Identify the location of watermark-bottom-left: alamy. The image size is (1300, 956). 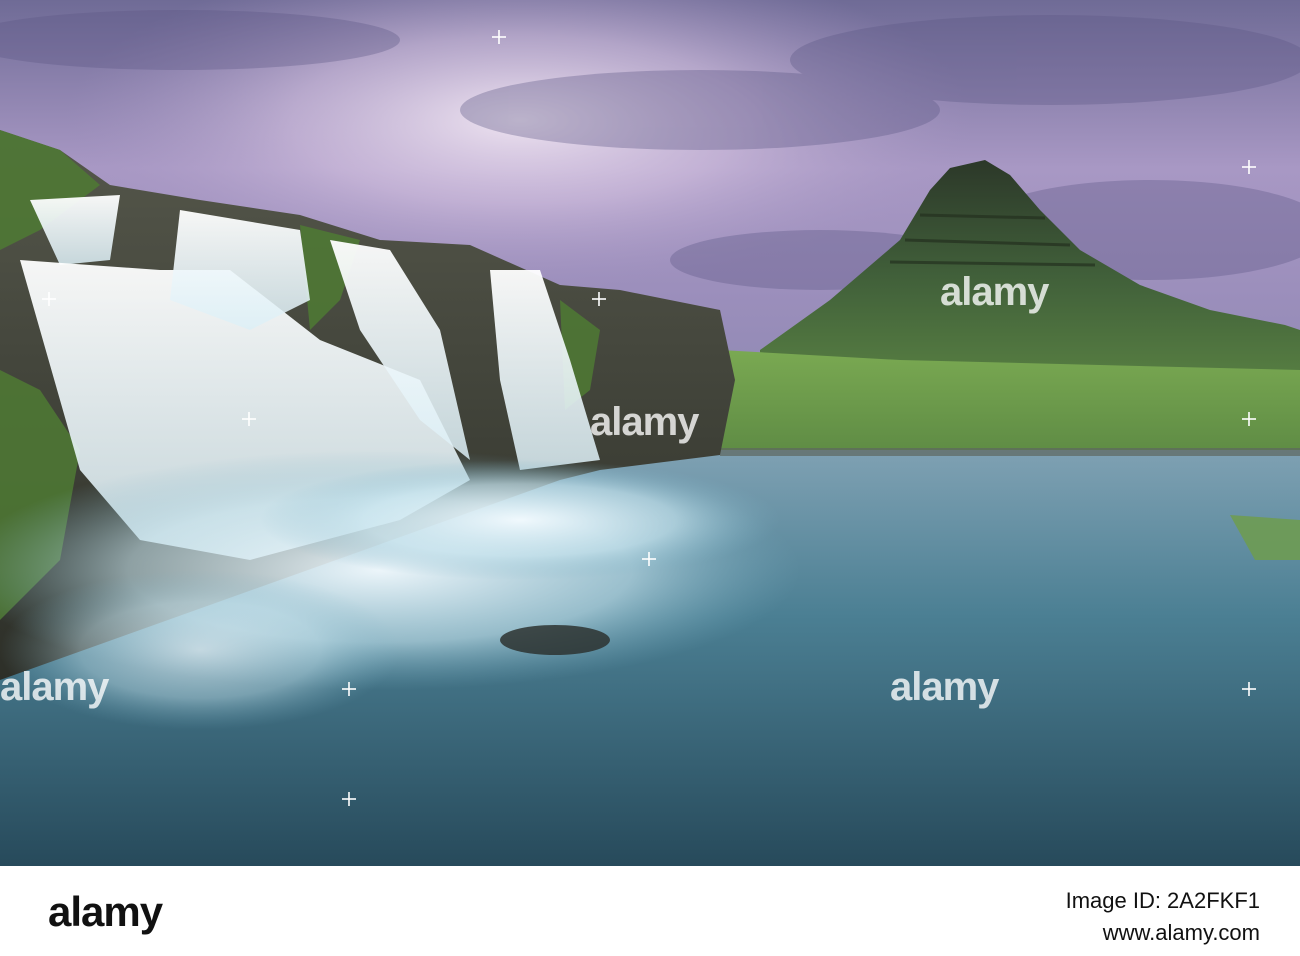
(54, 687).